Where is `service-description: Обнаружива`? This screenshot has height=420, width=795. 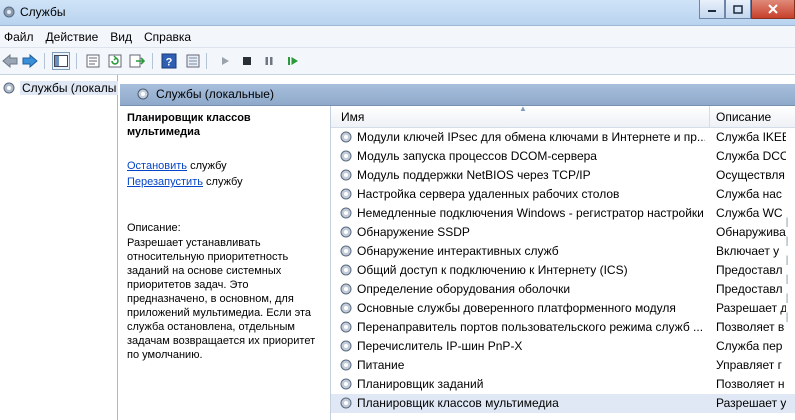 service-description: Обнаружива is located at coordinates (751, 232).